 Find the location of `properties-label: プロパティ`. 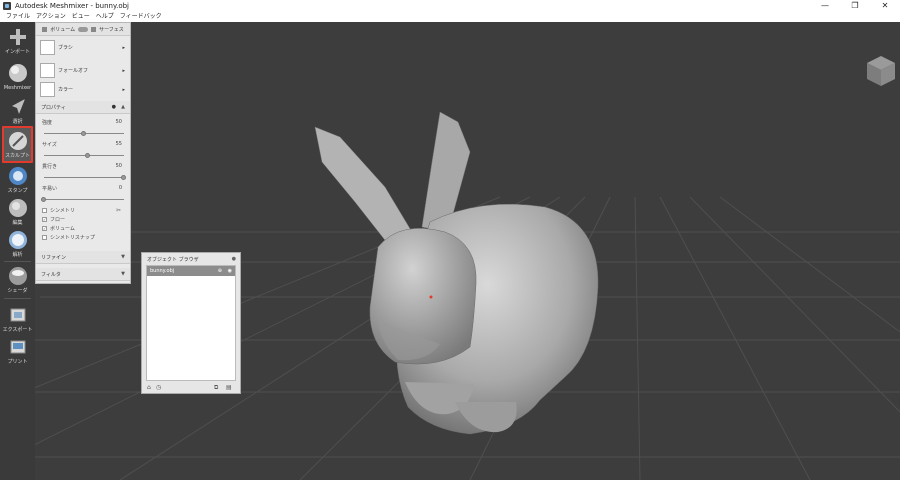

properties-label: プロパティ is located at coordinates (53, 107).